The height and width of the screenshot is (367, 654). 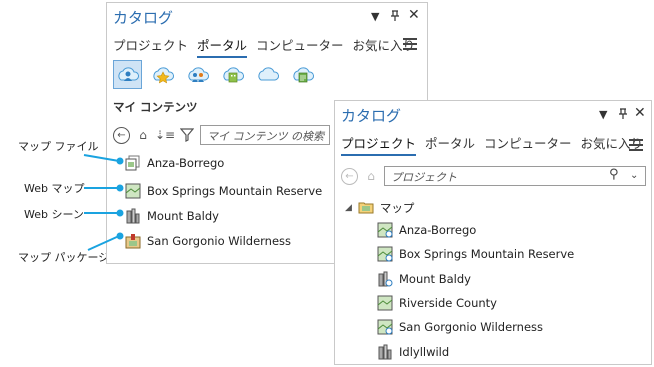 I want to click on callout-web-map: Web マップ, so click(x=54, y=188).